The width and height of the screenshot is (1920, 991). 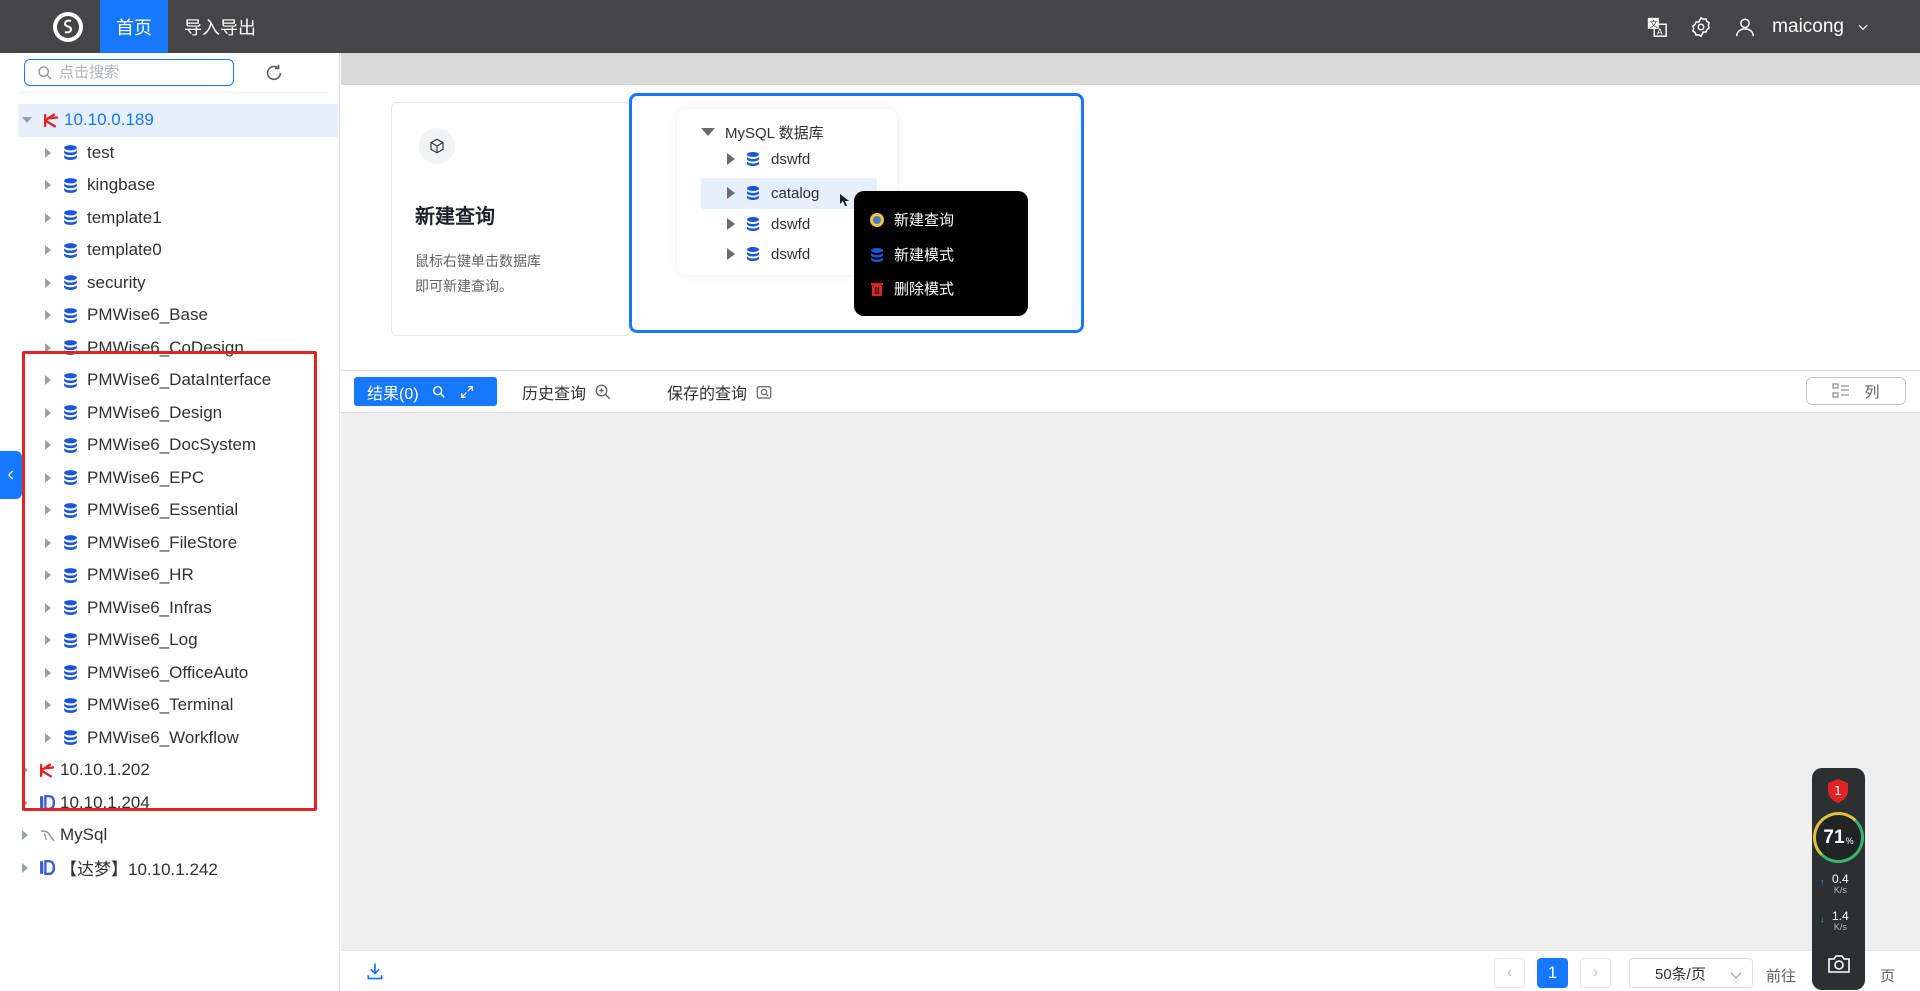 I want to click on tree-database-node: PMWise6_Infras, so click(x=178, y=608).